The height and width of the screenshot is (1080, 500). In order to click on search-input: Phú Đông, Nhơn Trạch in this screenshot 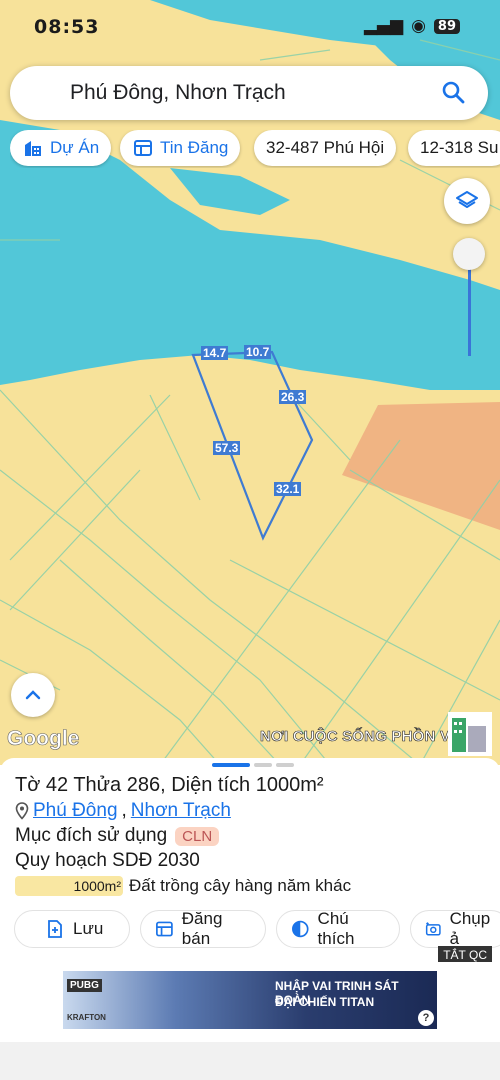, I will do `click(178, 93)`.